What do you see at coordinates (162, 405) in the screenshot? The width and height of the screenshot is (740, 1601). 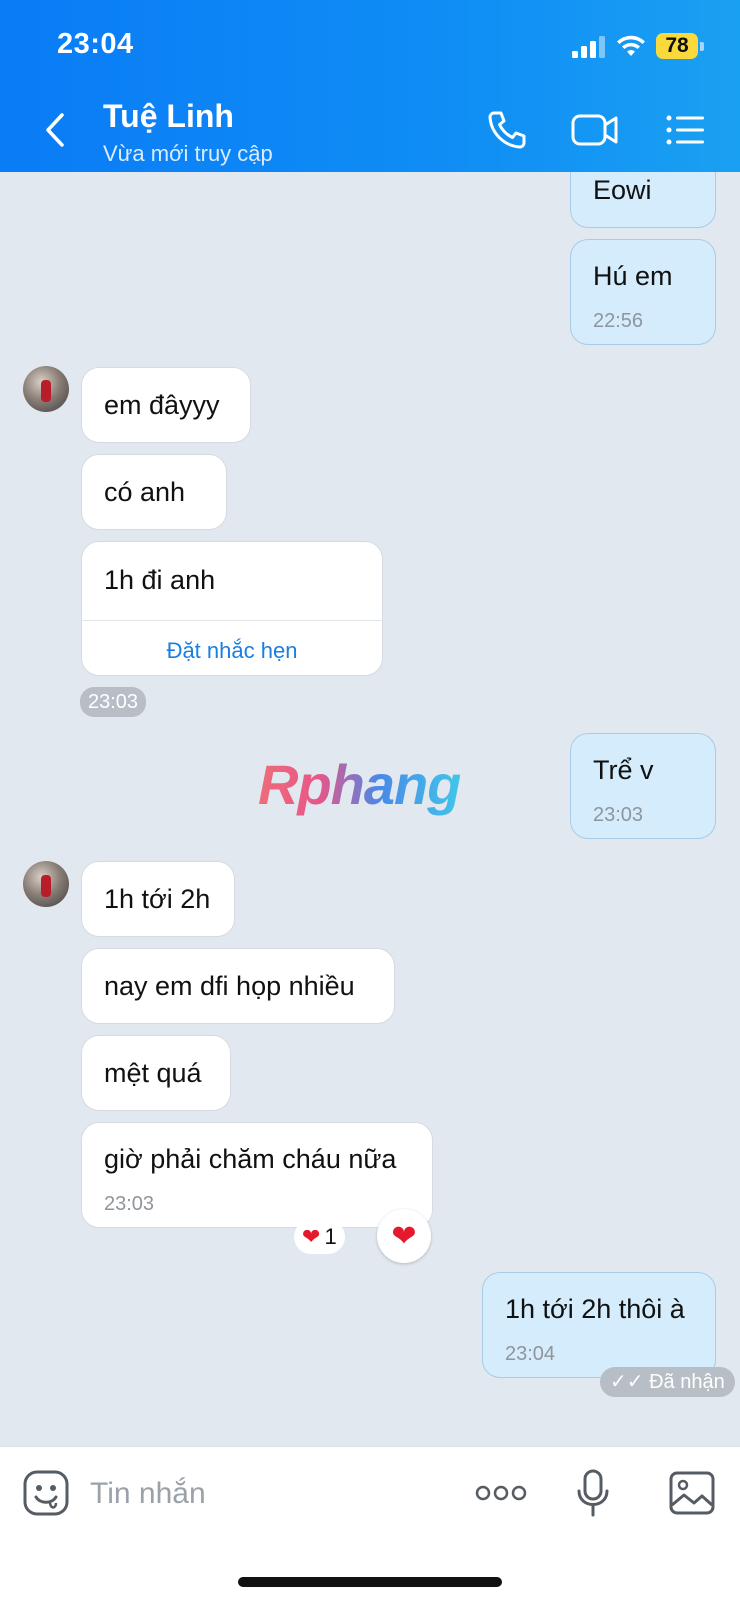 I see `message-text: em đâyyy` at bounding box center [162, 405].